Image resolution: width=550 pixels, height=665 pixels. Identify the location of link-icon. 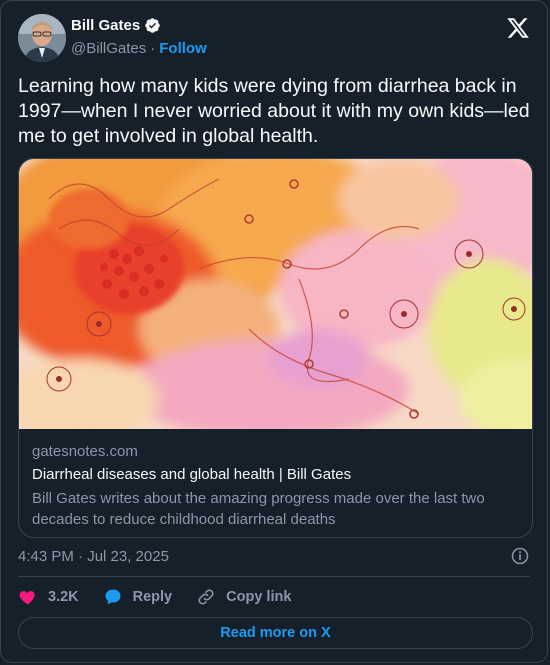
(206, 597).